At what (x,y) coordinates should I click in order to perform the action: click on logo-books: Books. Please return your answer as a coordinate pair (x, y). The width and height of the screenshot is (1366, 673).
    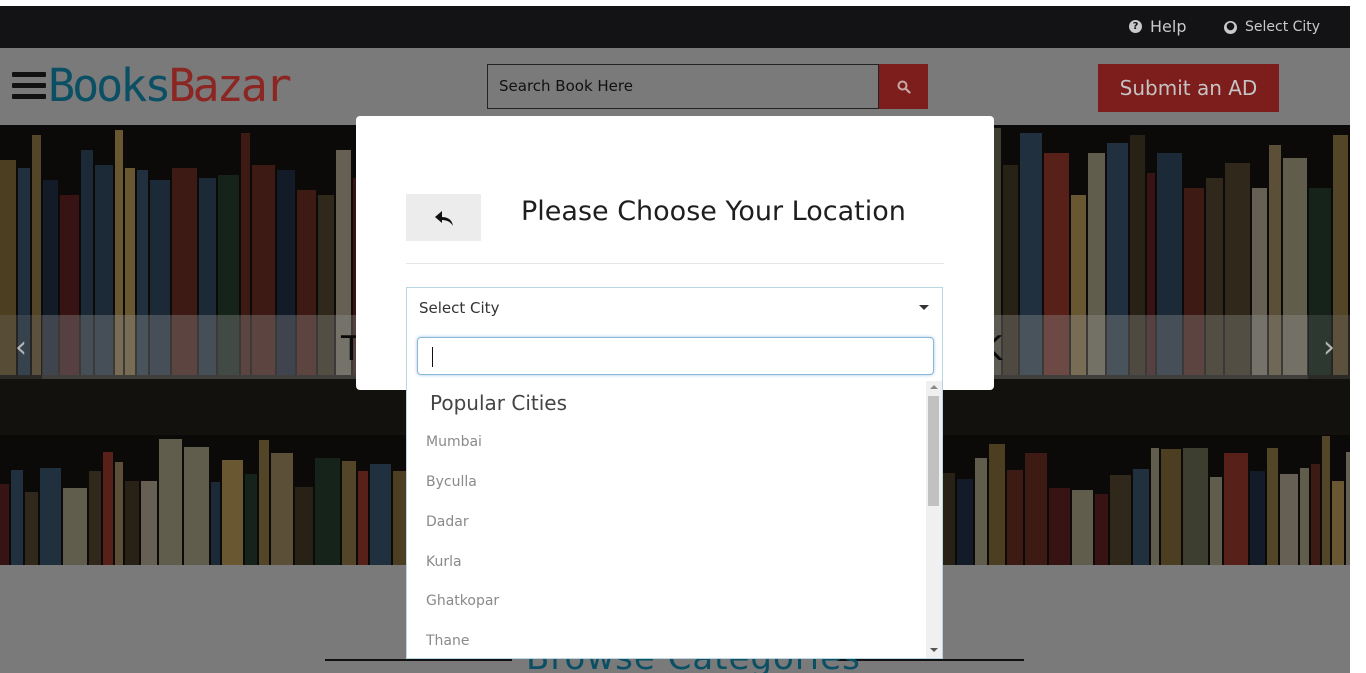
    Looking at the image, I should click on (109, 85).